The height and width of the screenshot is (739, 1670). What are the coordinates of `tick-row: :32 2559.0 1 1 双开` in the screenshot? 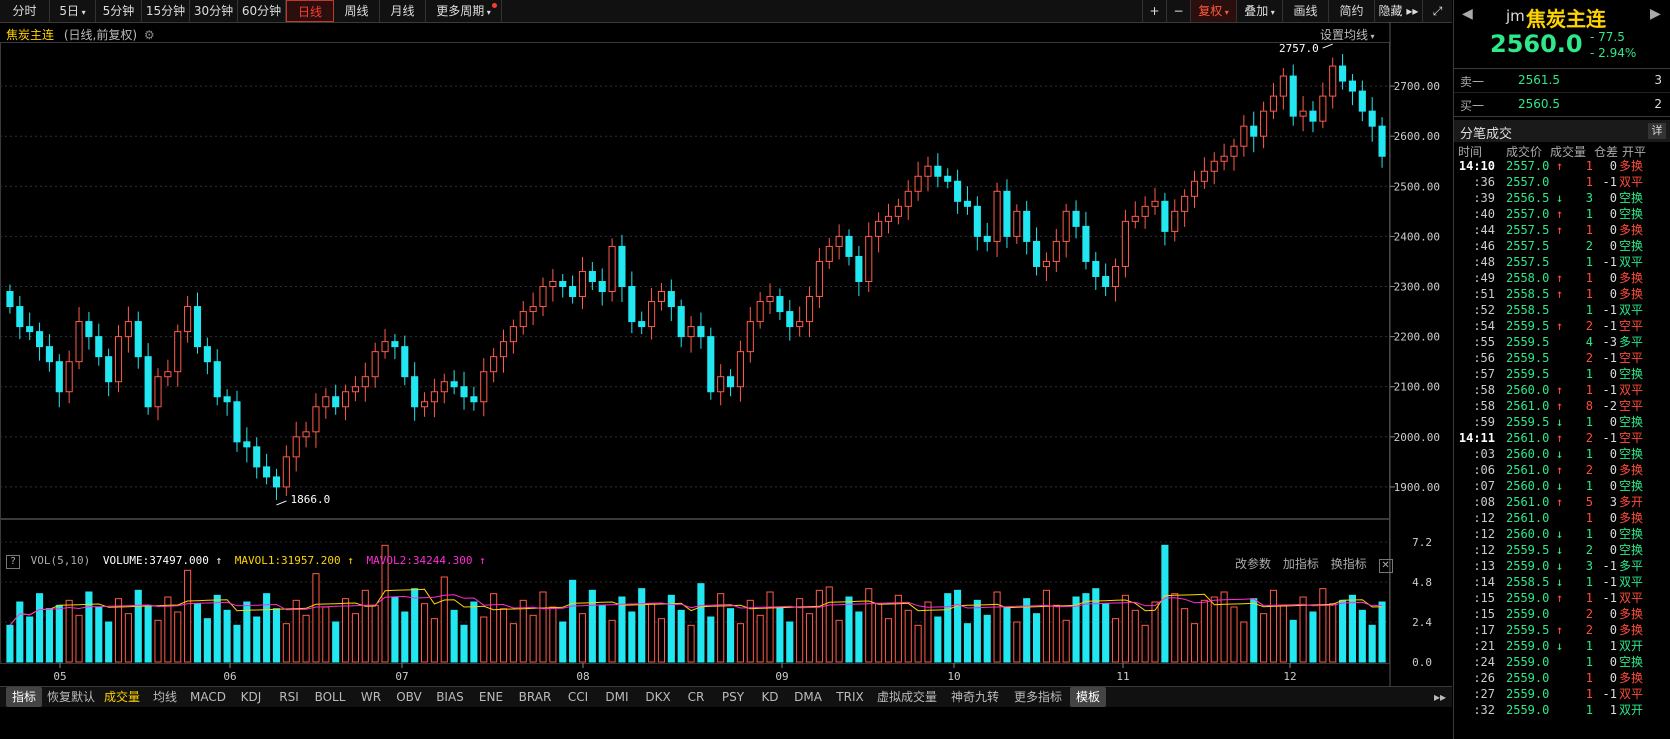 It's located at (1562, 710).